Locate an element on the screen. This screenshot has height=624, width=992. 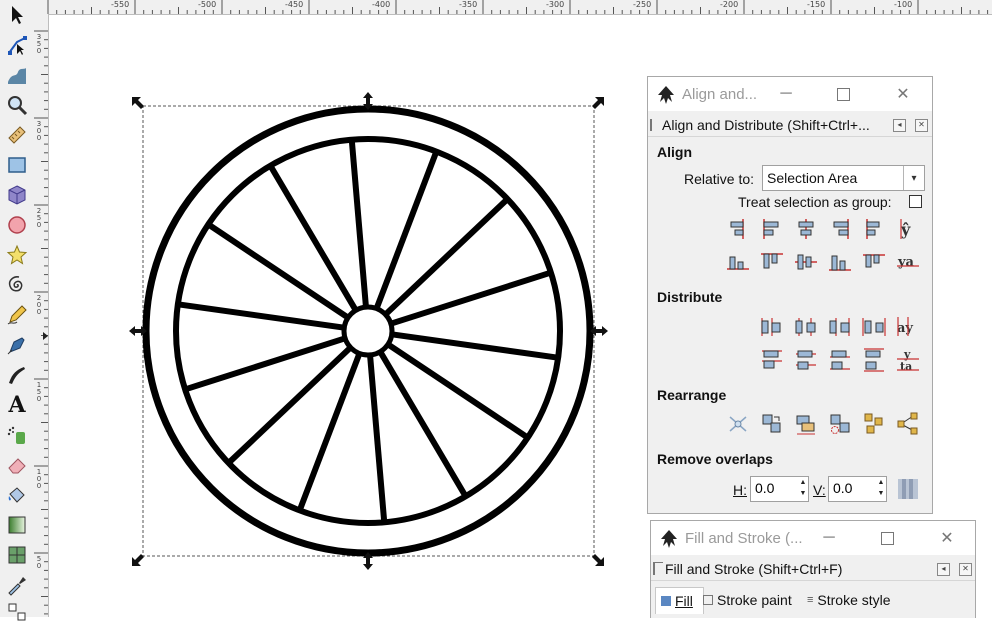
distribute-left-edges-button is located at coordinates (772, 327).